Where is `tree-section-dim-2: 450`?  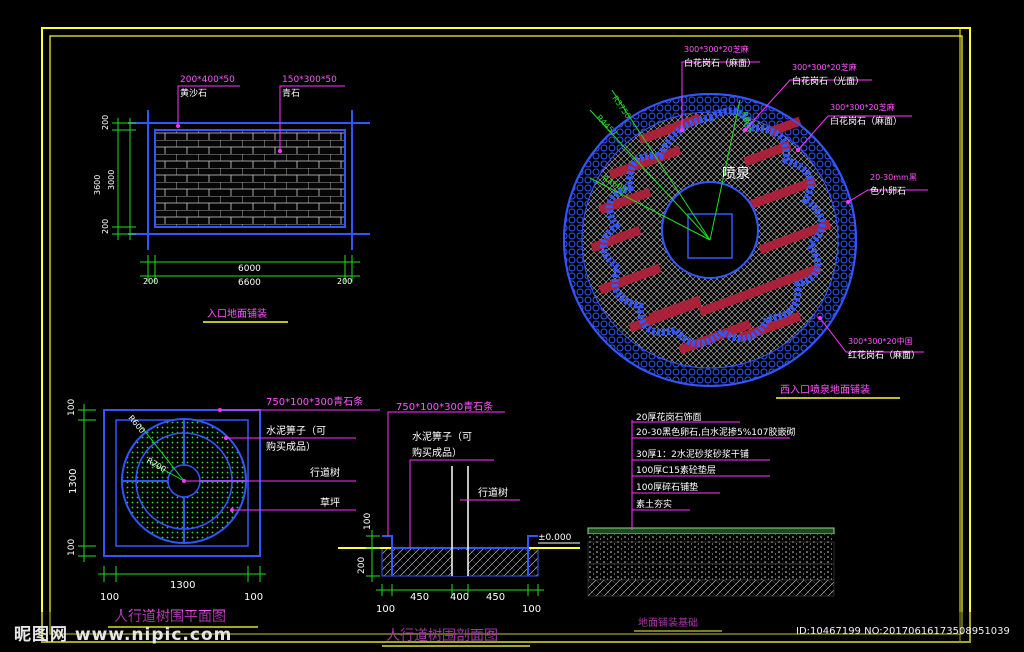
tree-section-dim-2: 450 is located at coordinates (419, 597).